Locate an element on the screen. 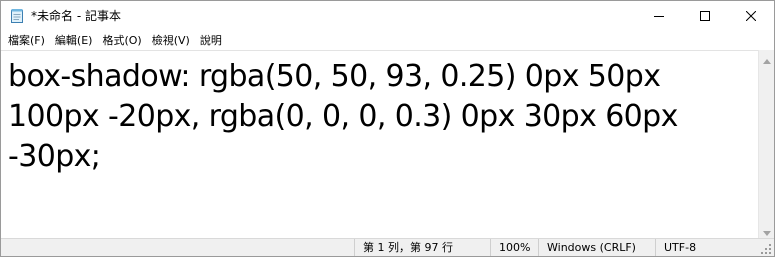 The width and height of the screenshot is (775, 257). maximize-icon is located at coordinates (705, 16).